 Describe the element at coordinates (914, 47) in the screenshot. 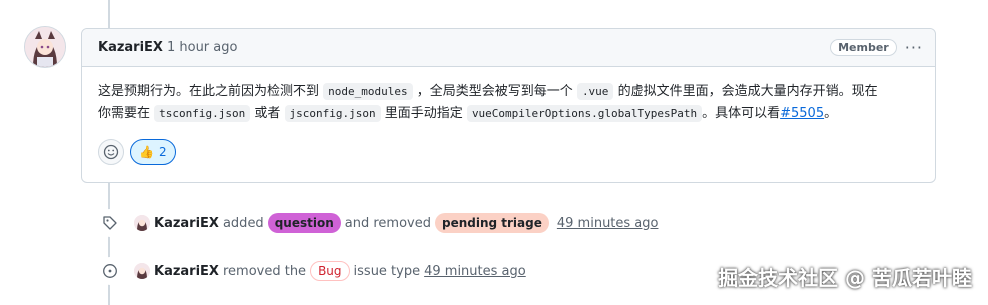

I see `more-options-icon: ···` at that location.